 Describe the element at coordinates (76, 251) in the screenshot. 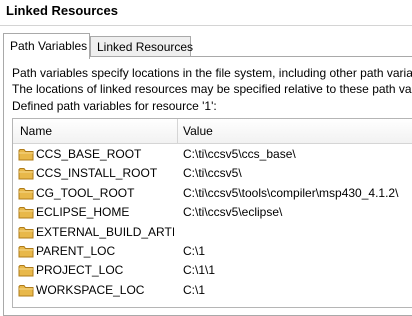

I see `variable-name: PARENT_LOC` at that location.